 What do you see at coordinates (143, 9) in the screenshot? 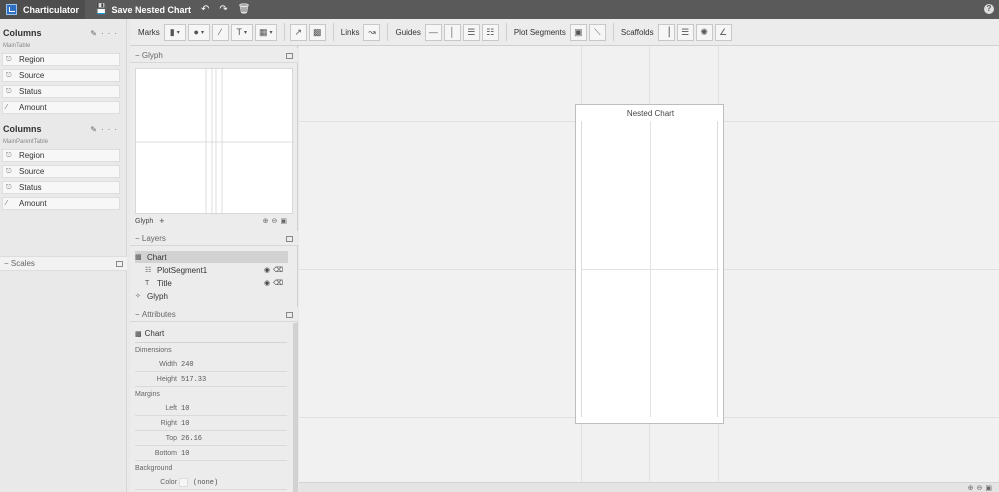
I see `save-button: 💾 Save Nested Chart` at bounding box center [143, 9].